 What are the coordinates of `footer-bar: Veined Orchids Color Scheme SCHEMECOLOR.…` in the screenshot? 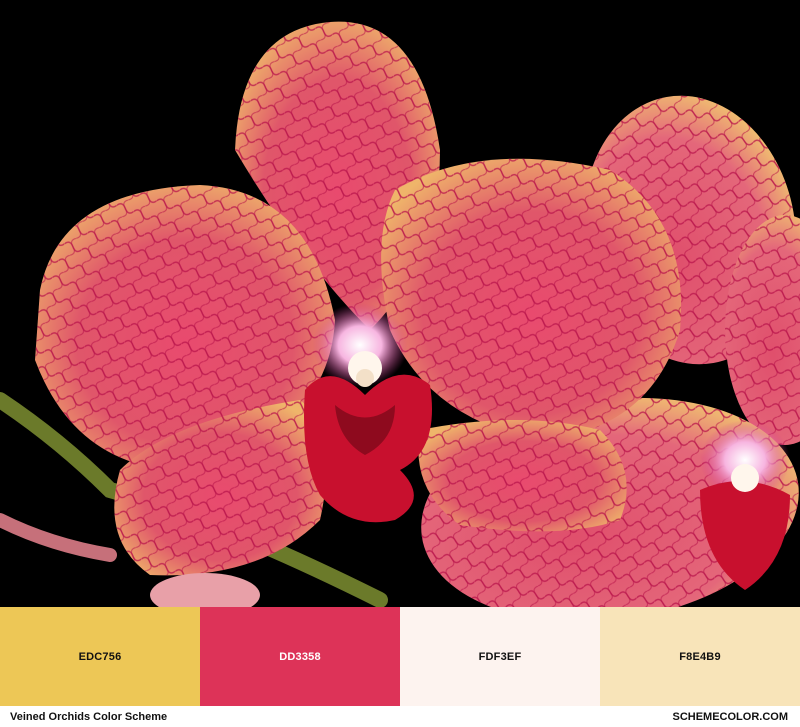 It's located at (400, 716).